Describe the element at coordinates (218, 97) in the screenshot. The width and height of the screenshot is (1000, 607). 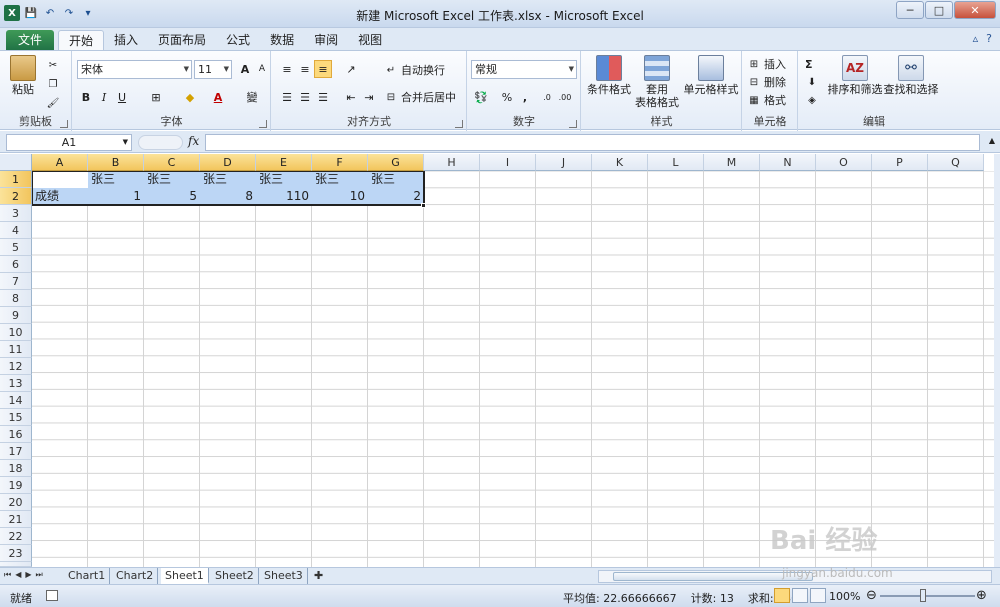
I see `font-color-icon: A` at that location.